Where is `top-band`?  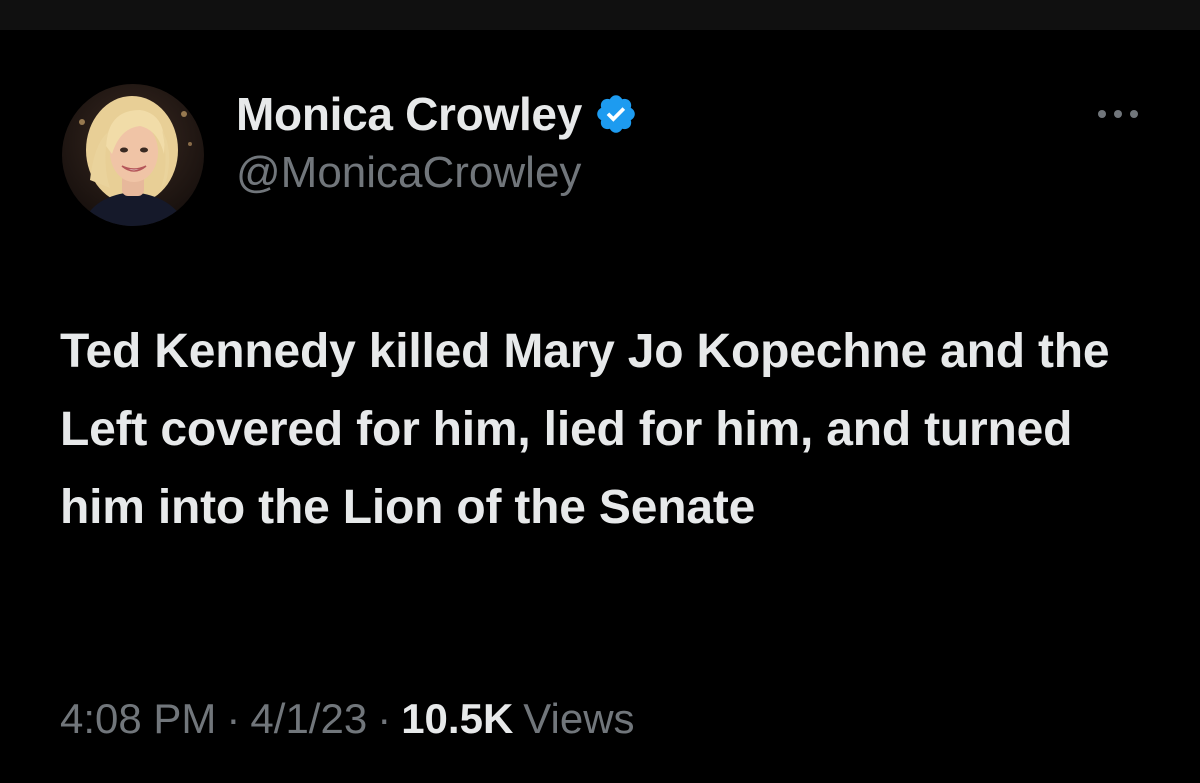
top-band is located at coordinates (600, 15).